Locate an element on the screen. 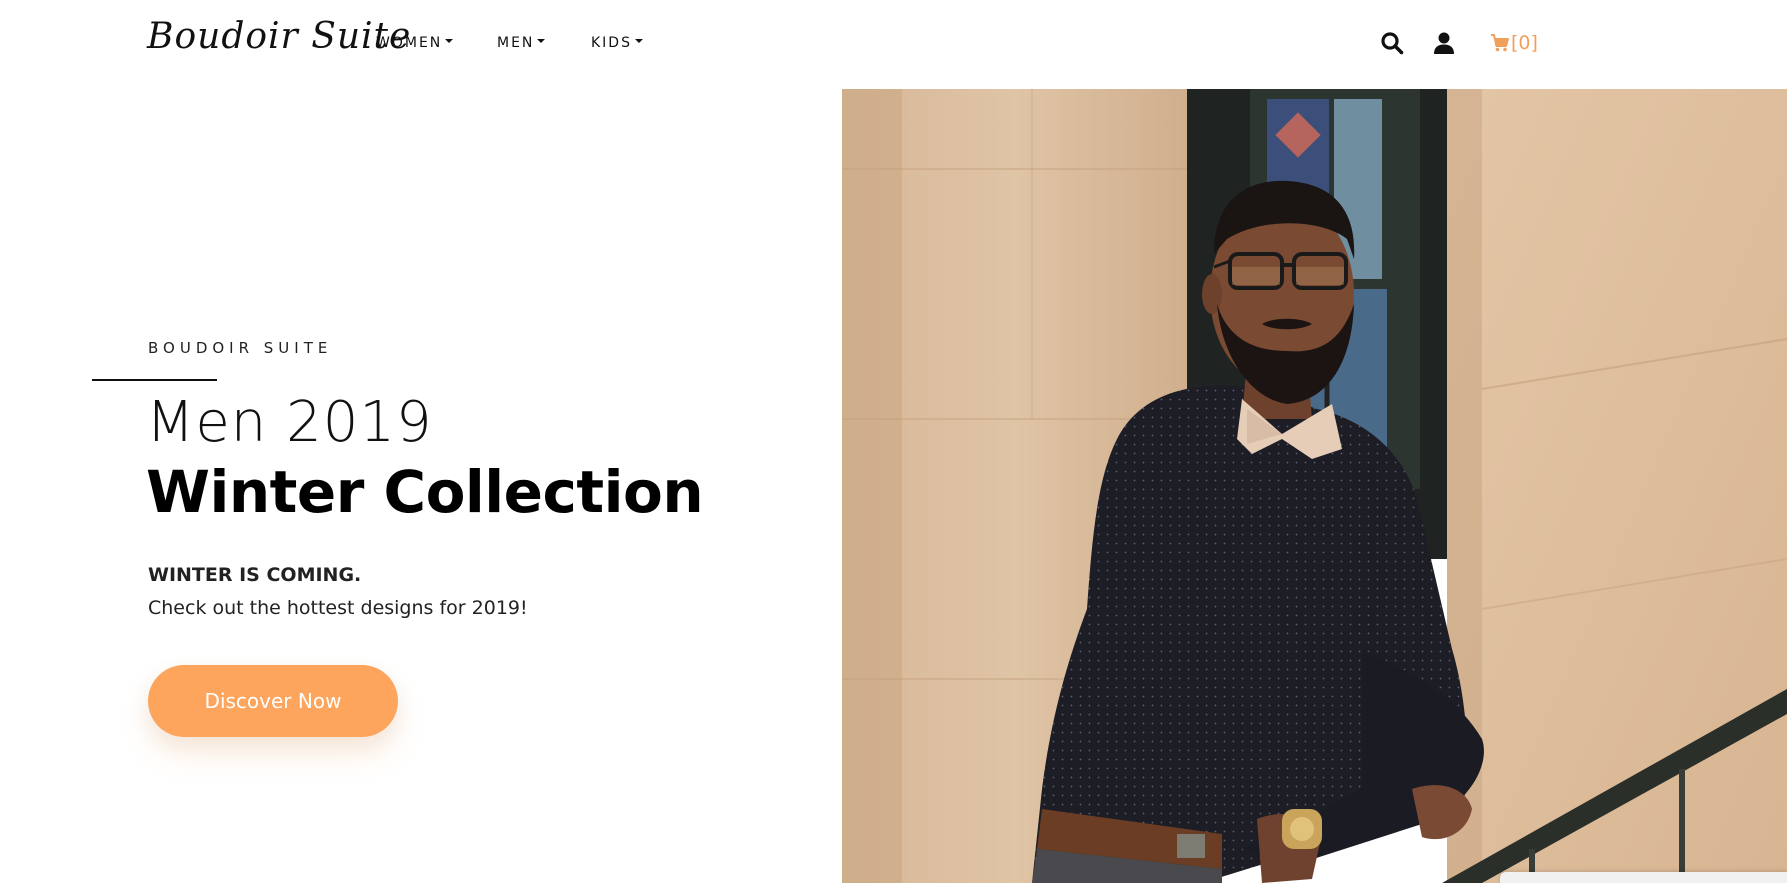  nav-item-women: WOMEN is located at coordinates (415, 43).